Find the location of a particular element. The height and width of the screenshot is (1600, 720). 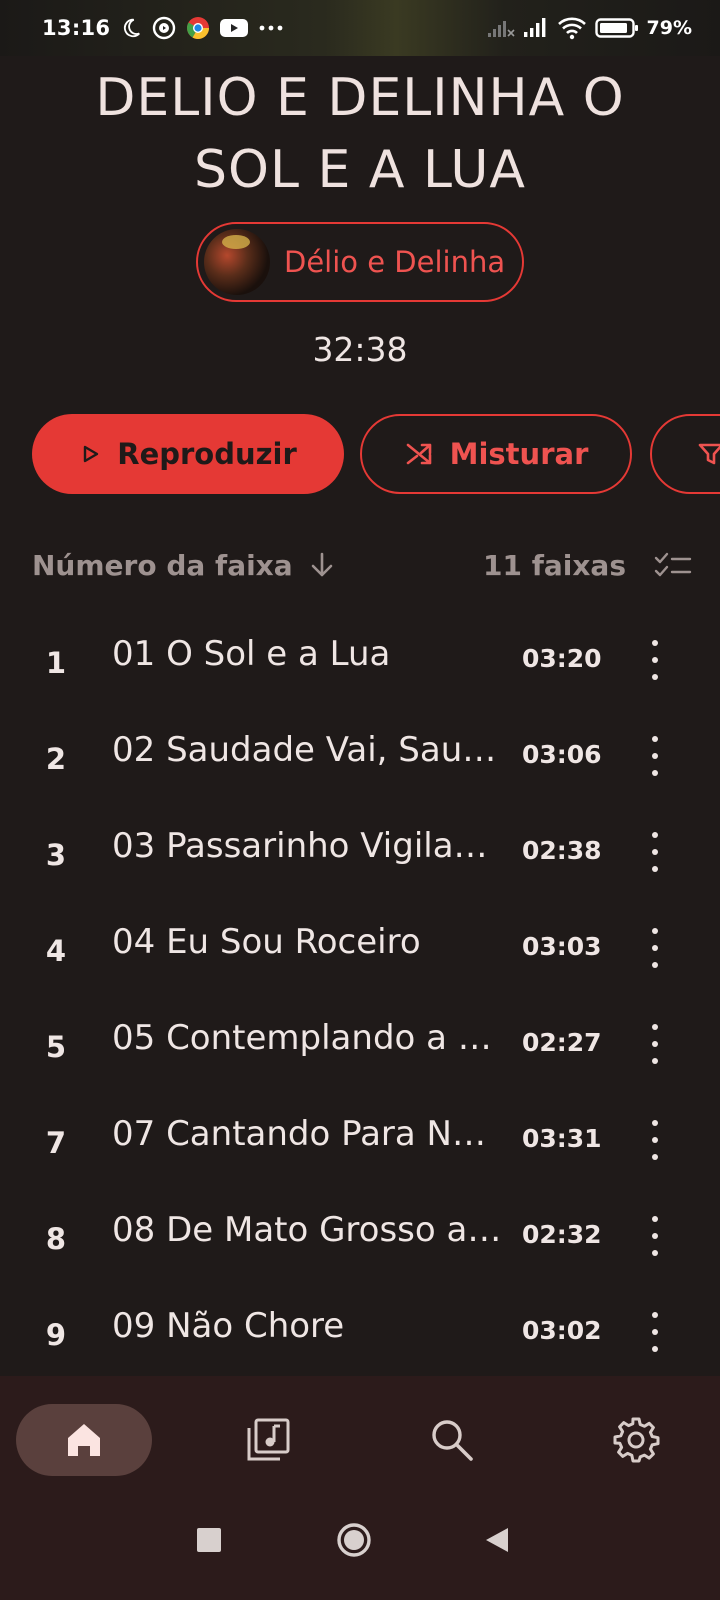

filter-button is located at coordinates (685, 454).